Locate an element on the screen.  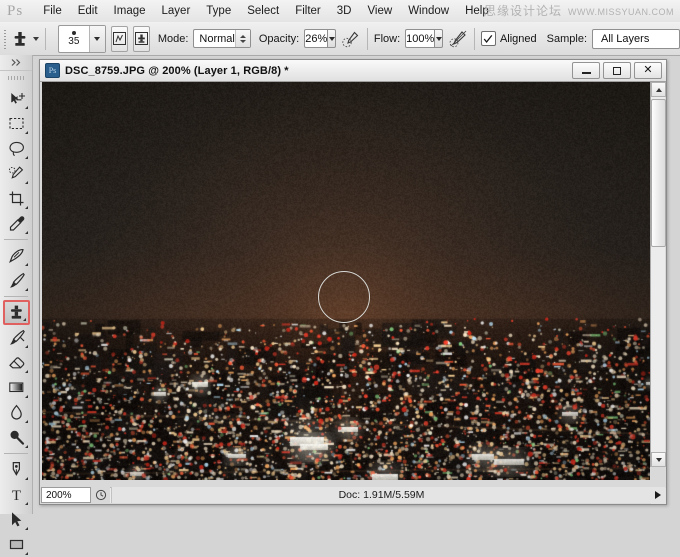
vertical-scroll-thumb is located at coordinates (658, 173).